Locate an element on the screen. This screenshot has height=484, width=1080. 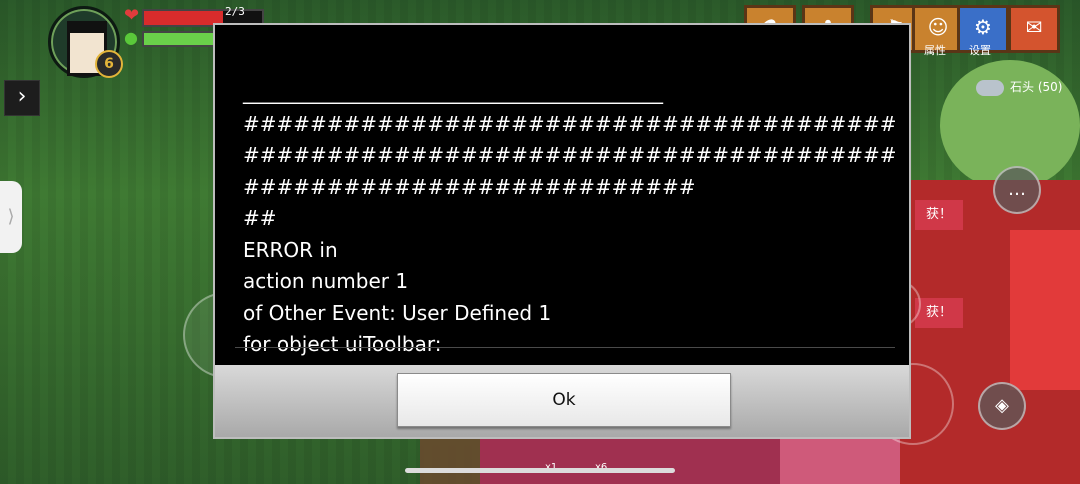
side-drawer-handle: ⟩ is located at coordinates (11, 217).